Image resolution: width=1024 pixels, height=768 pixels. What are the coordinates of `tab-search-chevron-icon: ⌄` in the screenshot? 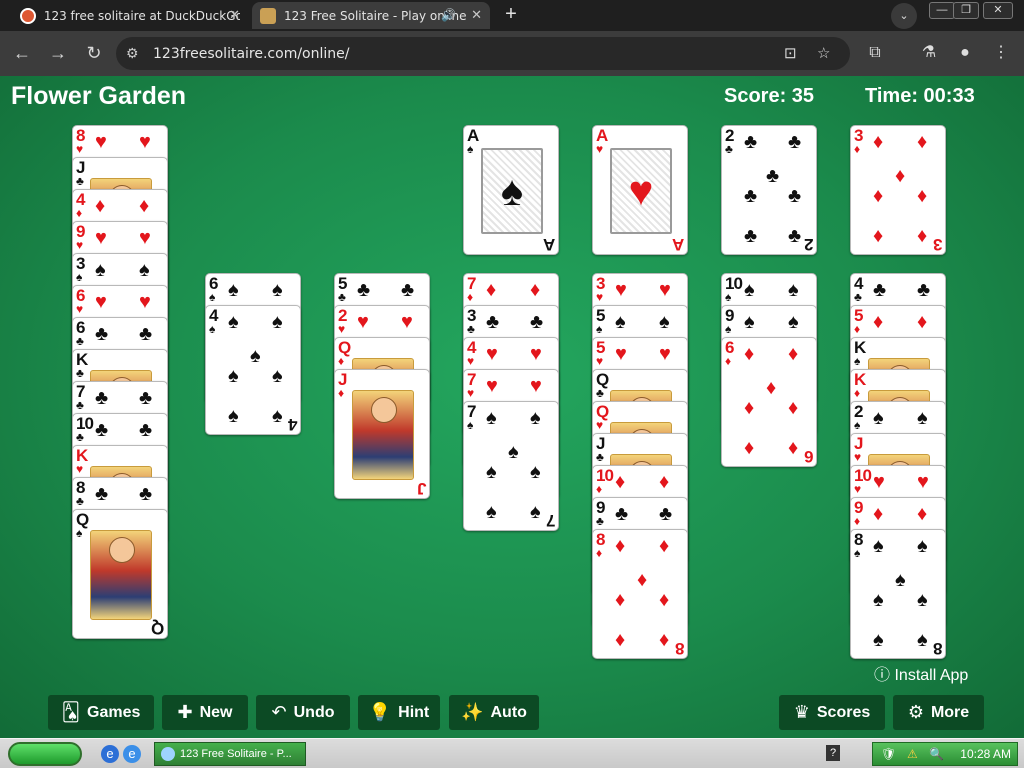 It's located at (904, 16).